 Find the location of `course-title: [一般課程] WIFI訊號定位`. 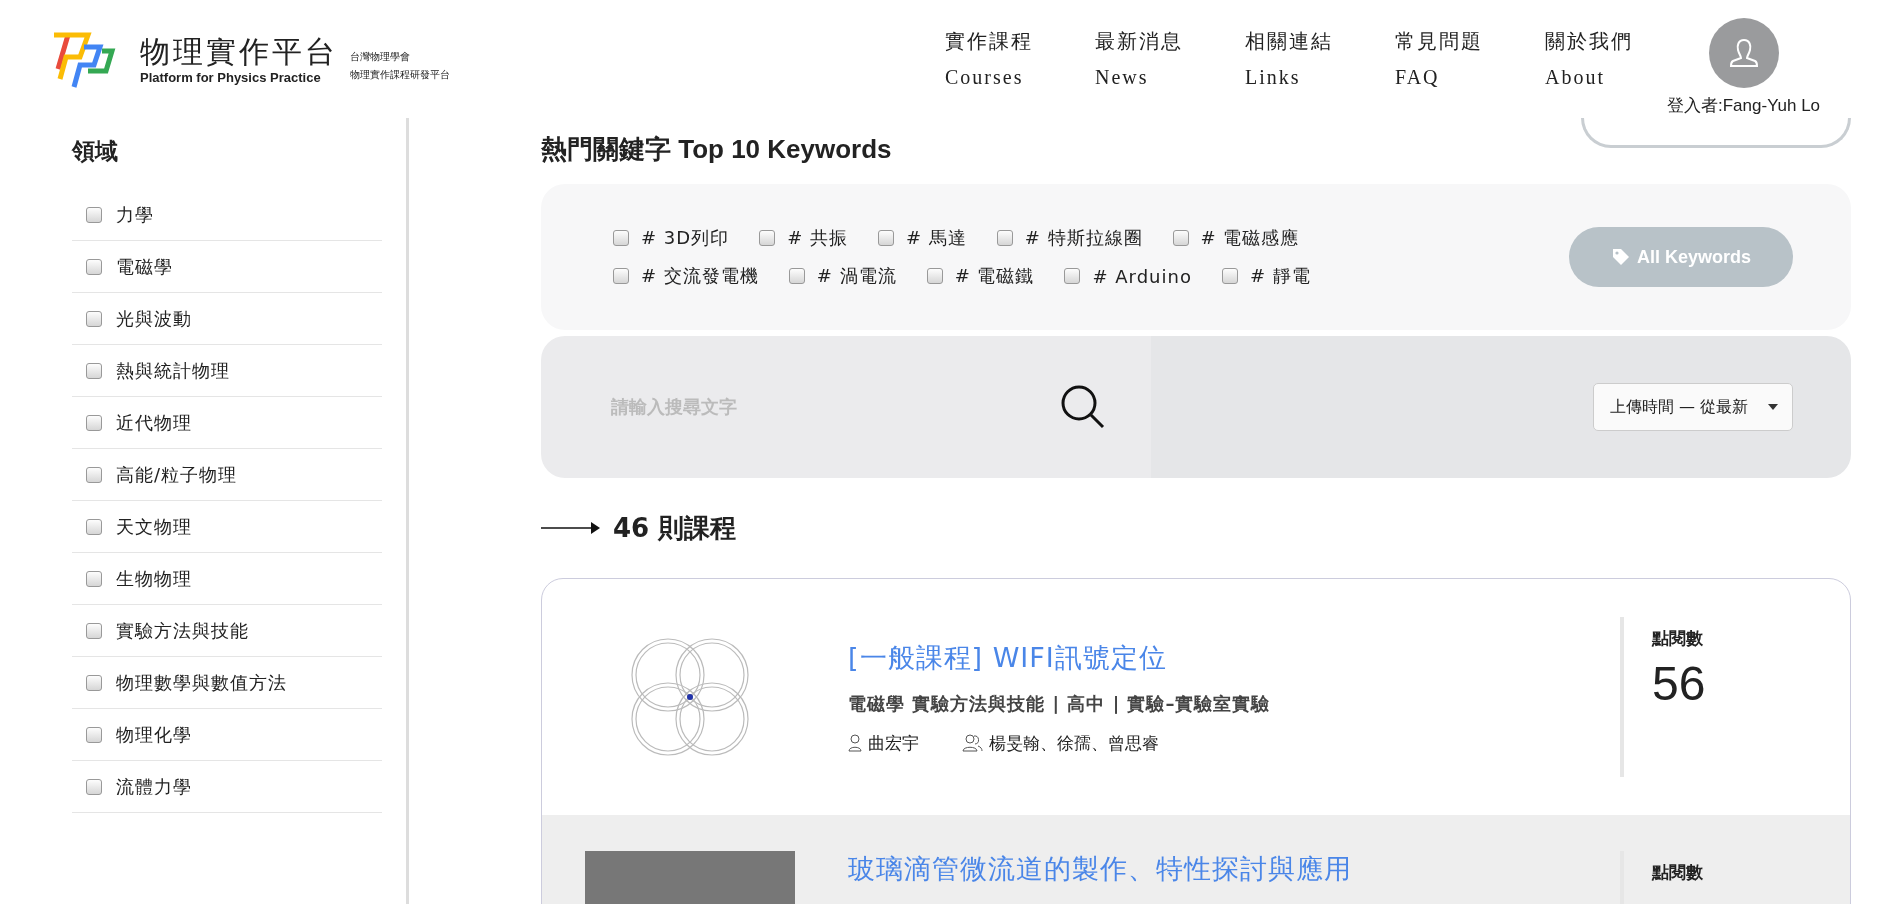

course-title: [一般課程] WIFI訊號定位 is located at coordinates (1234, 657).